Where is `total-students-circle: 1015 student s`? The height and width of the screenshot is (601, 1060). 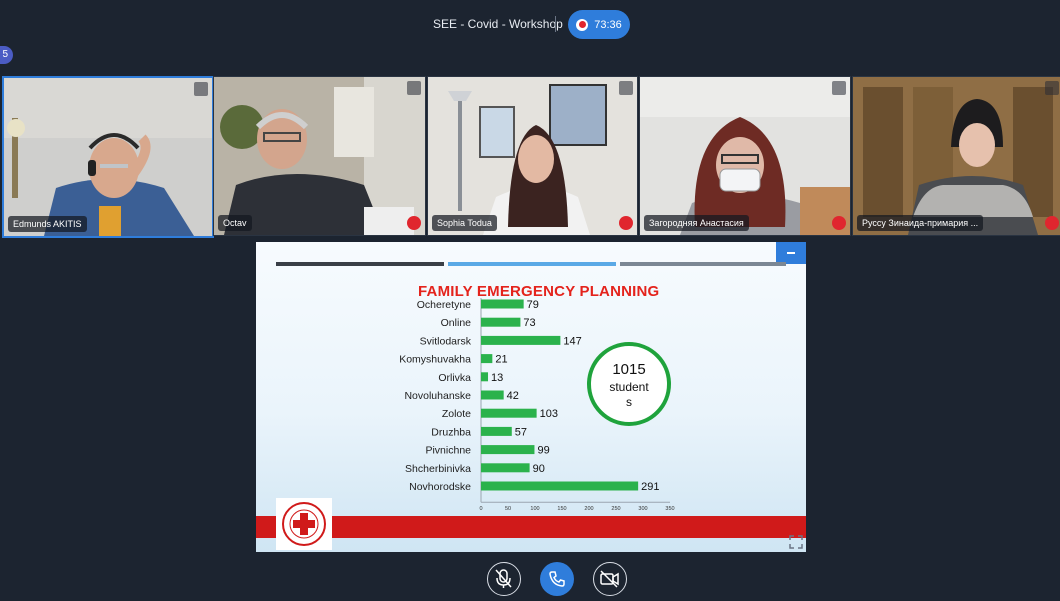
total-students-circle: 1015 student s is located at coordinates (629, 384).